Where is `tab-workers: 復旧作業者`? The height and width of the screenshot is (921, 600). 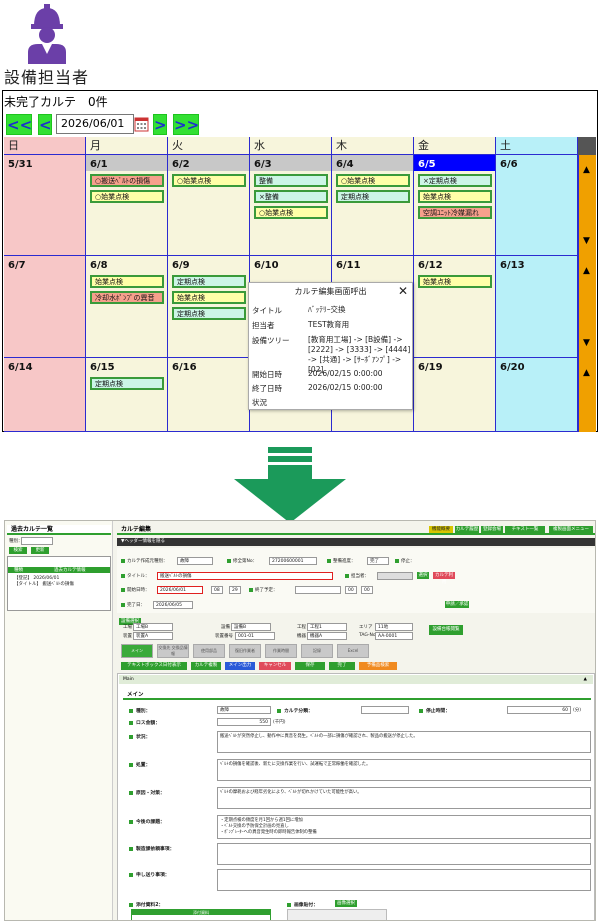
tab-workers: 復旧作業者 is located at coordinates (245, 651).